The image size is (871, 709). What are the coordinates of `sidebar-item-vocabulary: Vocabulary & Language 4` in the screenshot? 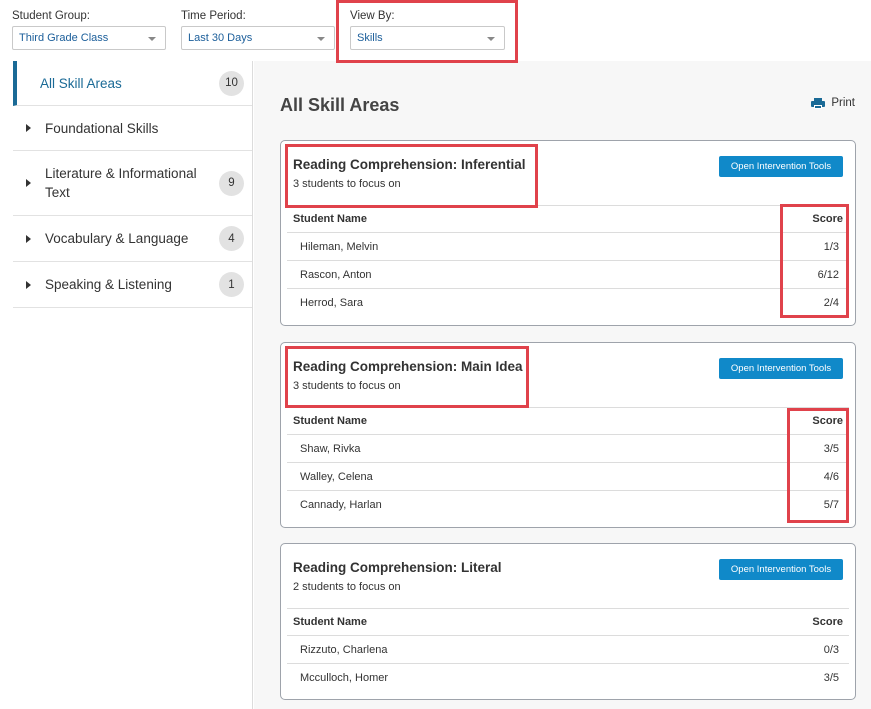 It's located at (132, 239).